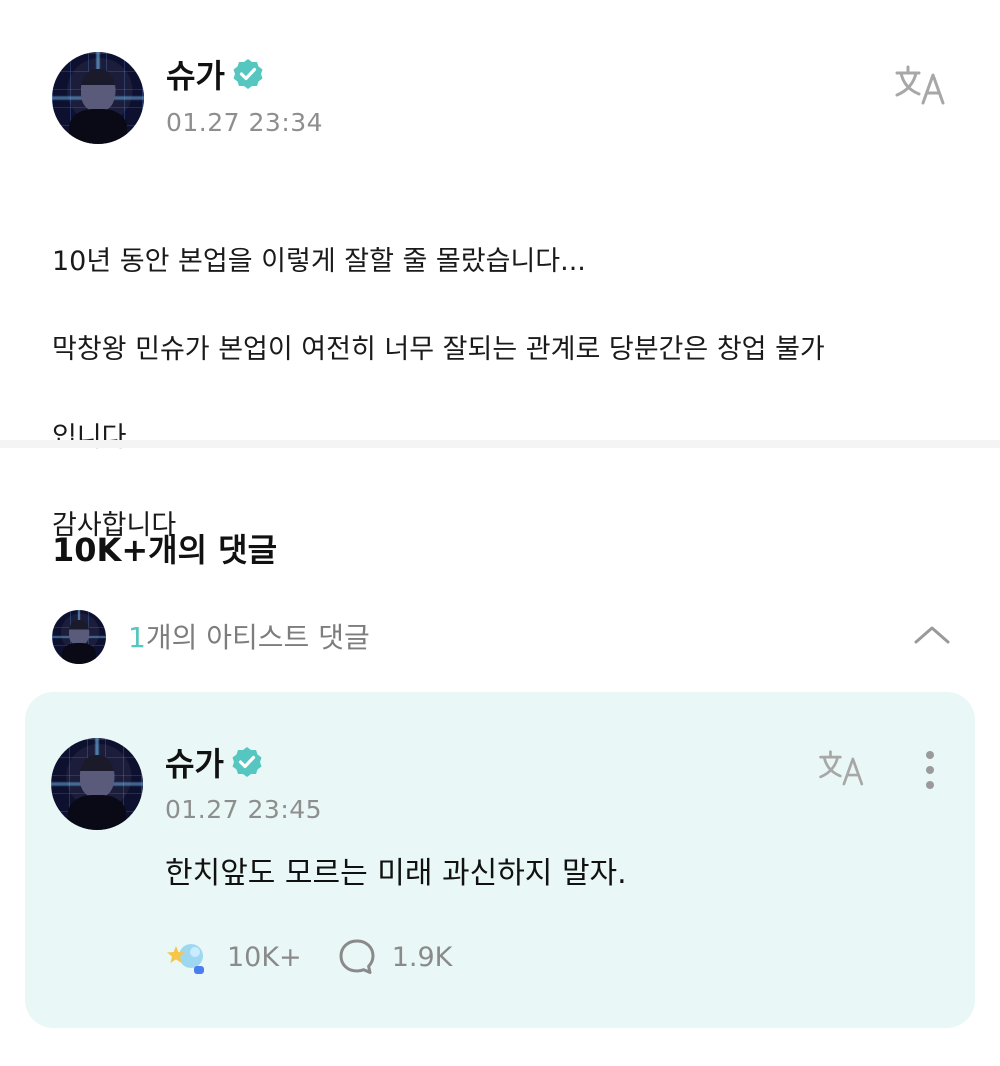 This screenshot has height=1066, width=1000. I want to click on post-timestamp: 01.27 23:34, so click(245, 122).